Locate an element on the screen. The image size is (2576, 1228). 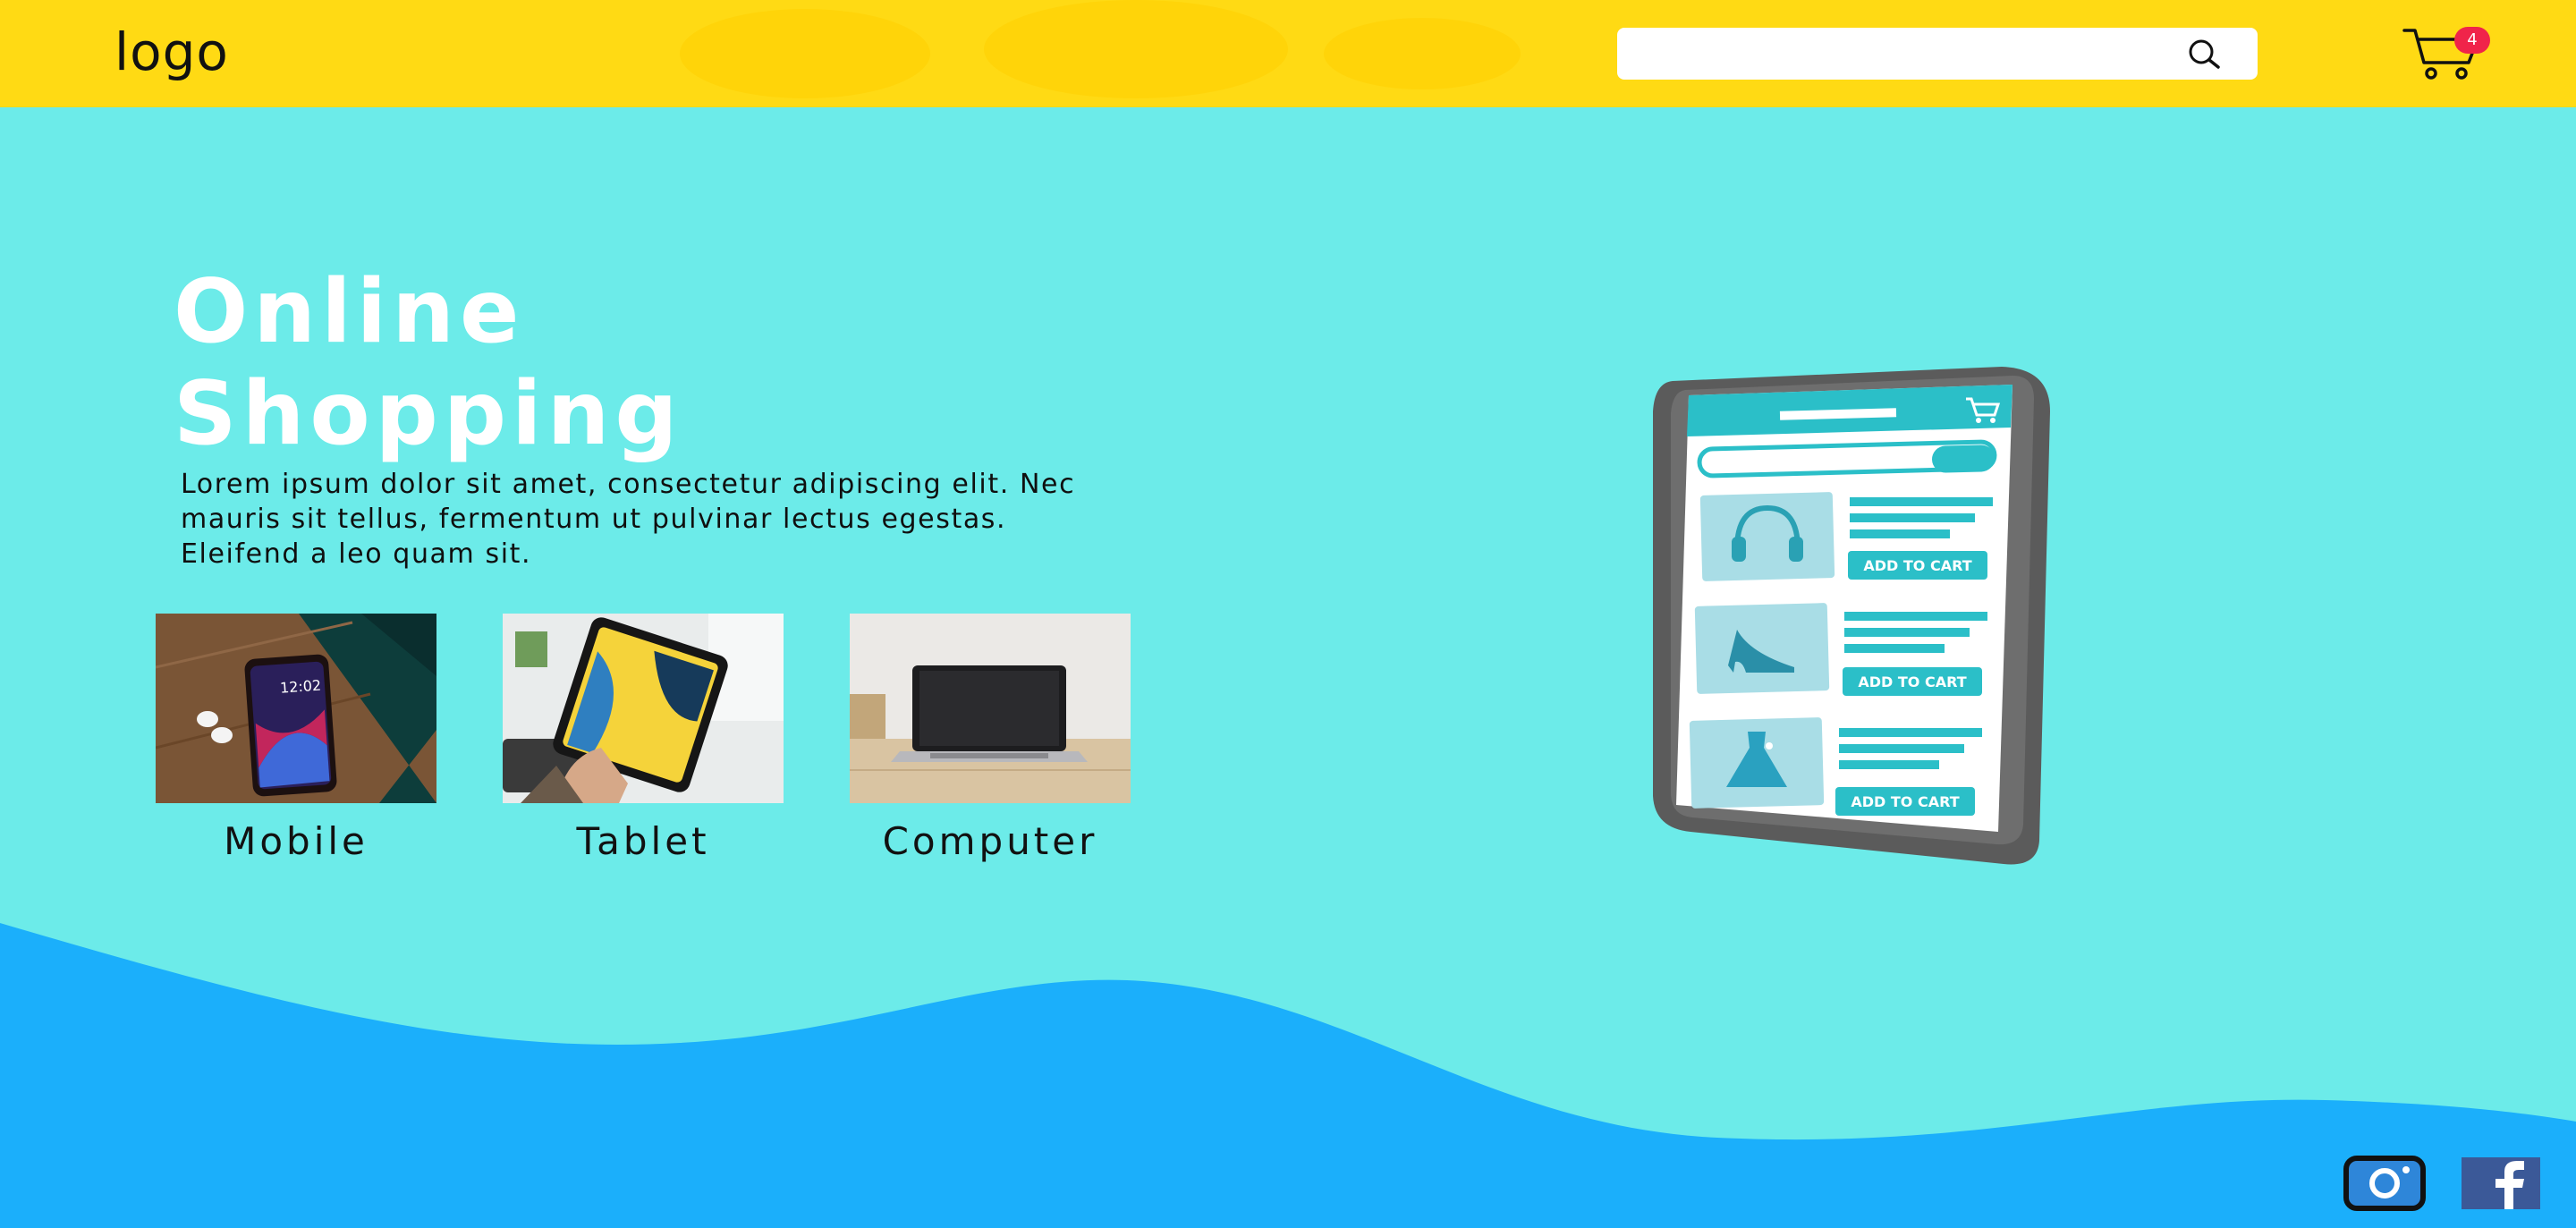
category-card-computer: Computer is located at coordinates (990, 738).